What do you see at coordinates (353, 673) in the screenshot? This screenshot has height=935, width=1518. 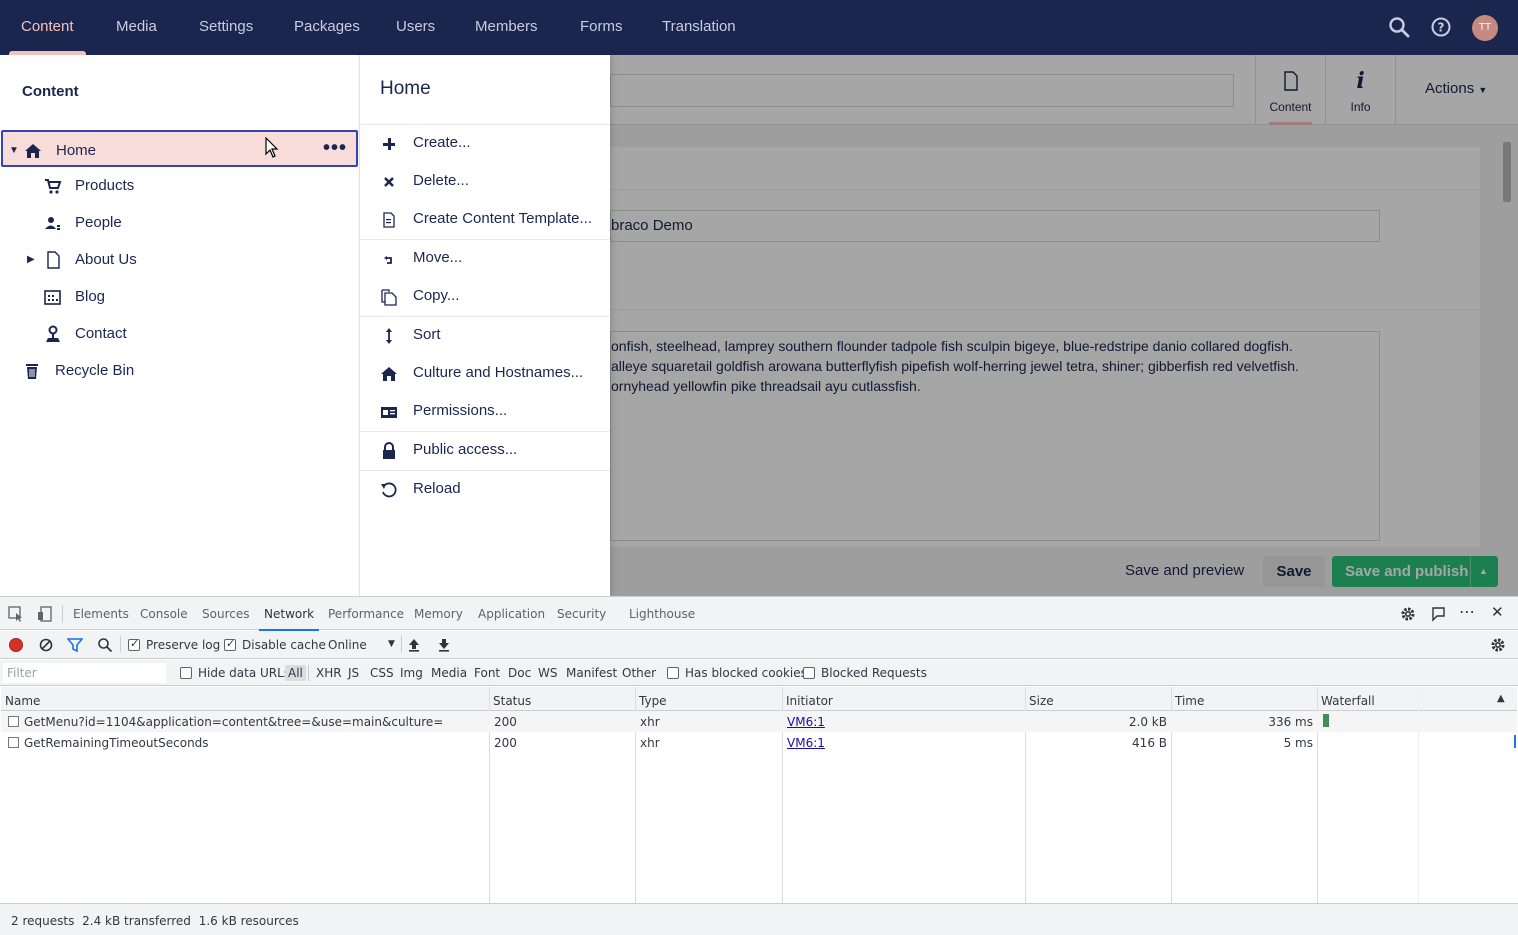 I see `type-filter-js: JS` at bounding box center [353, 673].